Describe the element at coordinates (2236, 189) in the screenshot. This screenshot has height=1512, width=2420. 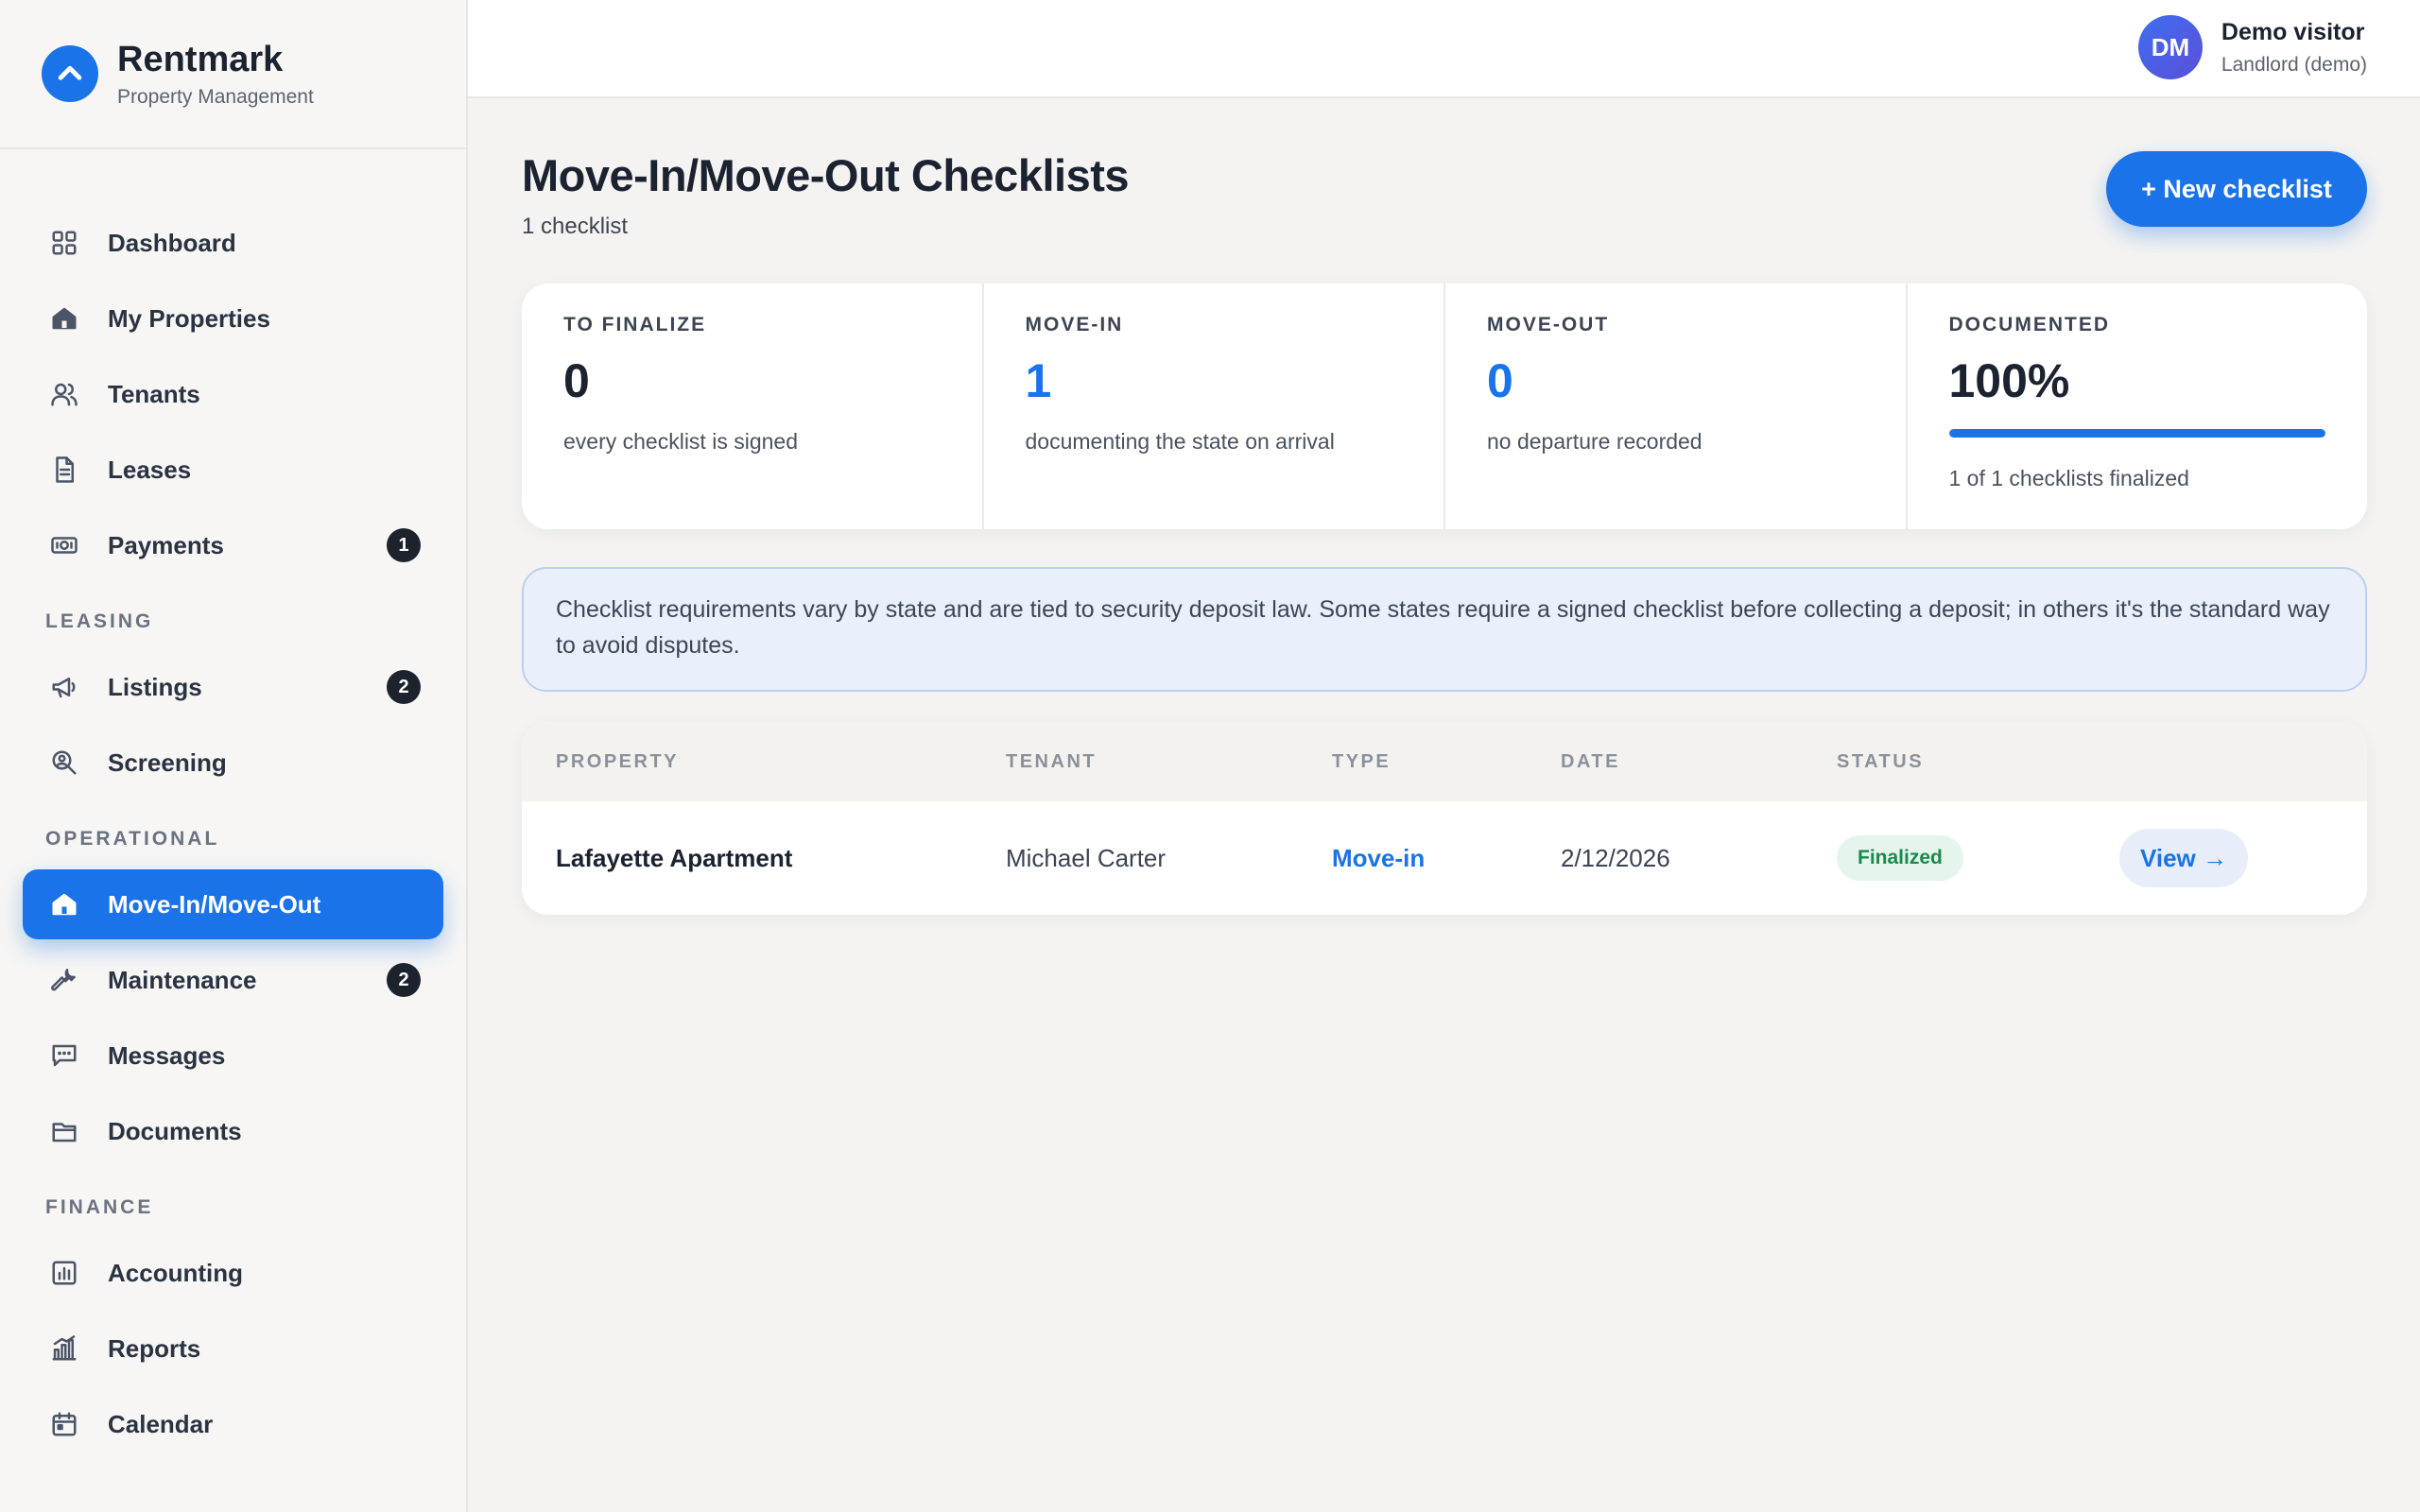
I see `new-checklist-button: + New checklist` at that location.